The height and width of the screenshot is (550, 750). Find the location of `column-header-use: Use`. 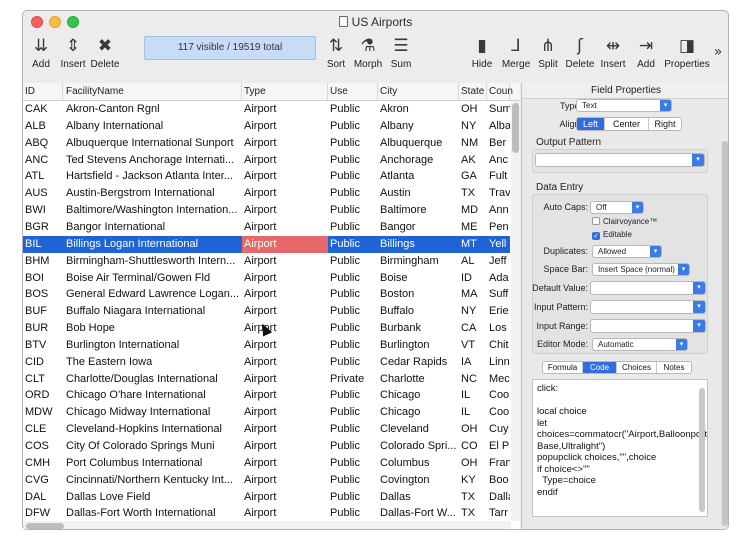

column-header-use: Use is located at coordinates (353, 92).